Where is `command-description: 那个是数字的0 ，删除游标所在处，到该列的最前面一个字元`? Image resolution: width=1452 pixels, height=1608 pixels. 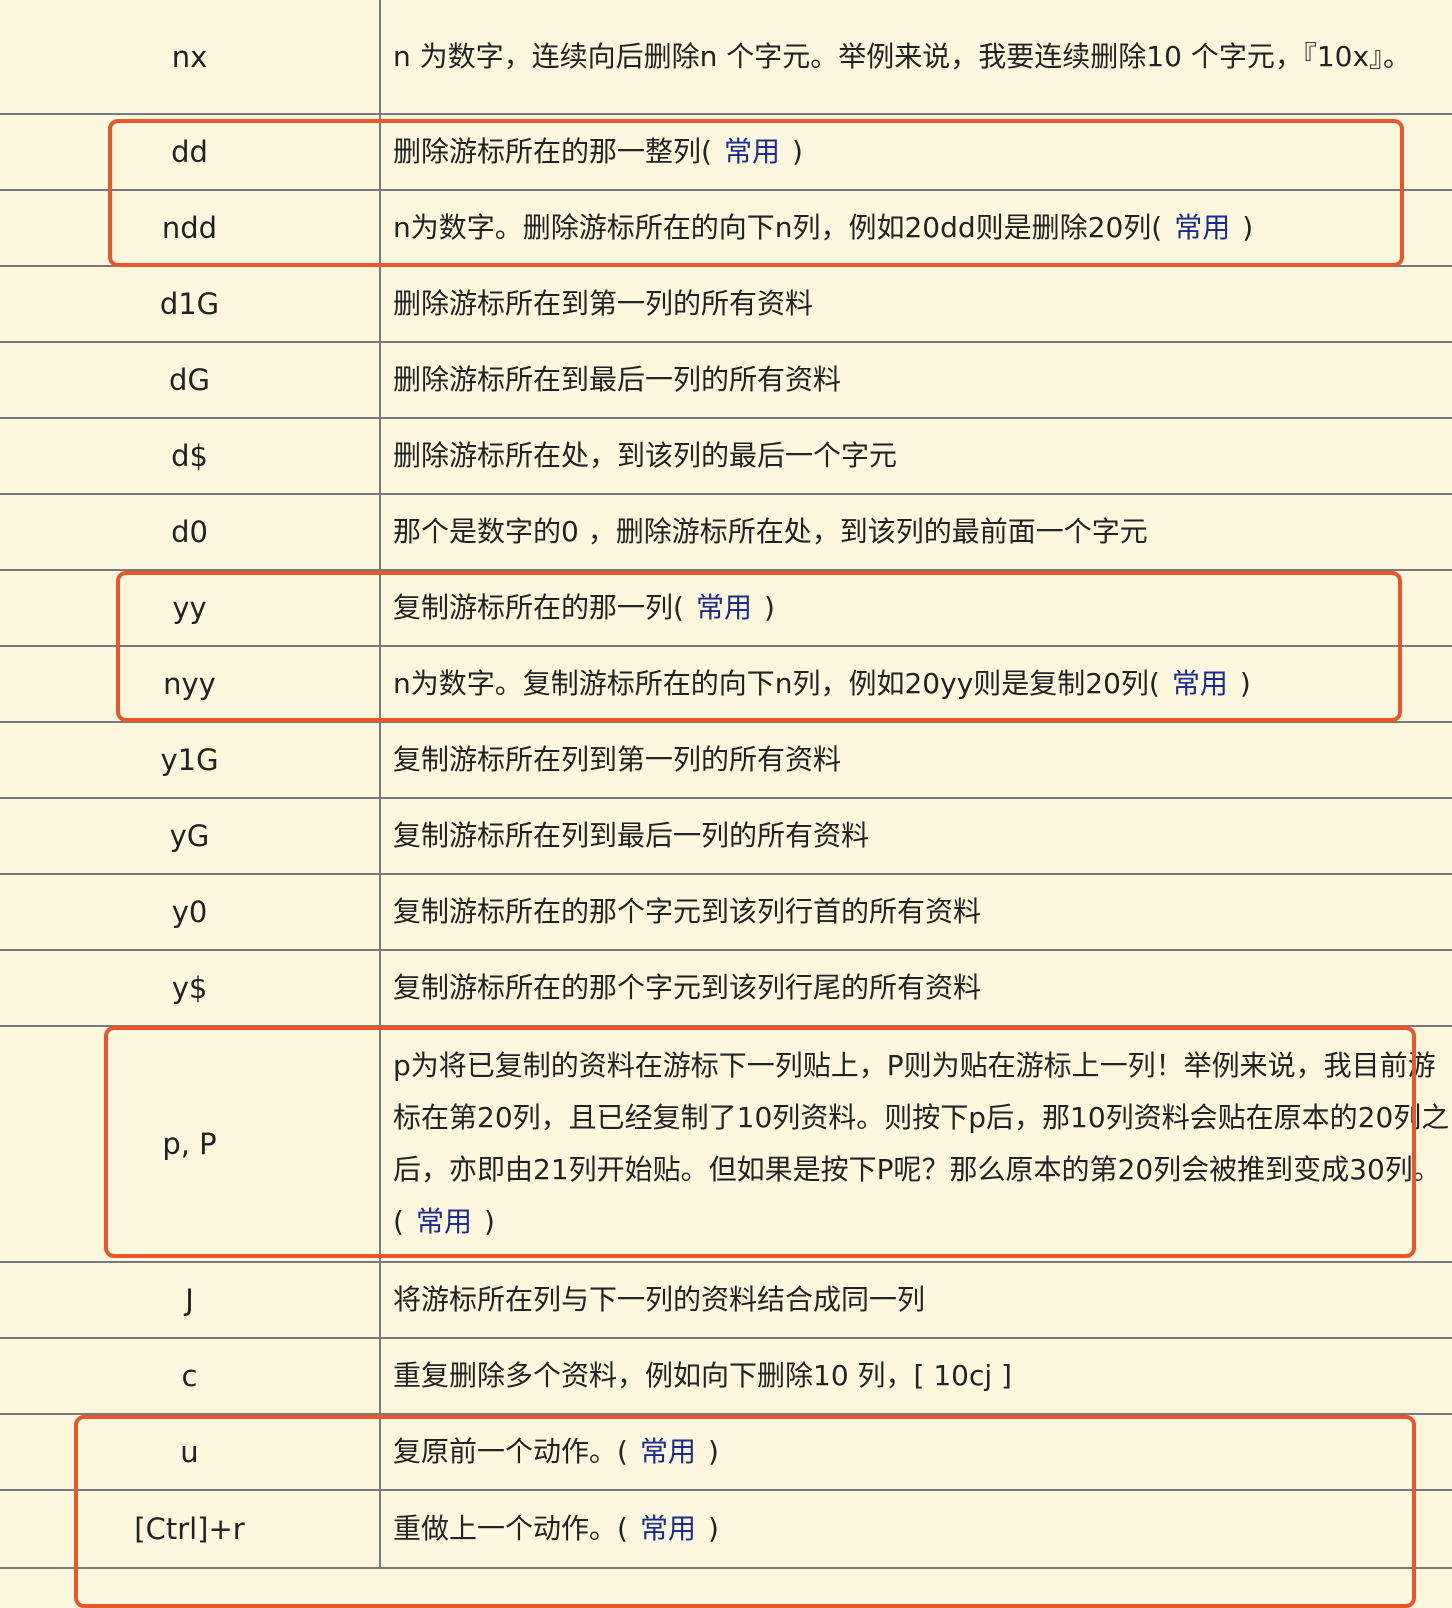
command-description: 那个是数字的0 ，删除游标所在处，到该列的最前面一个字元 is located at coordinates (916, 532).